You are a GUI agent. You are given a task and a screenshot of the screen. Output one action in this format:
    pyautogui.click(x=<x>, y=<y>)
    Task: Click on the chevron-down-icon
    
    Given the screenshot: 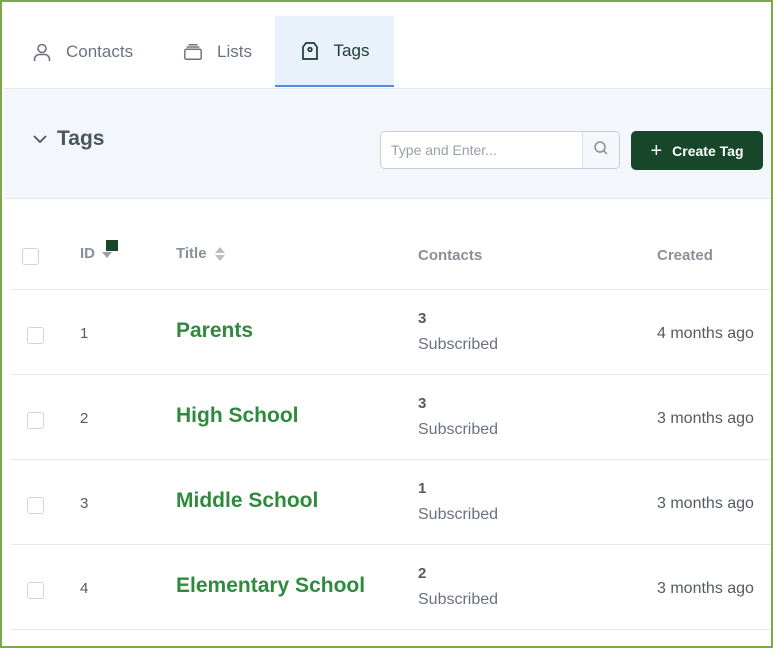 What is the action you would take?
    pyautogui.click(x=40, y=139)
    